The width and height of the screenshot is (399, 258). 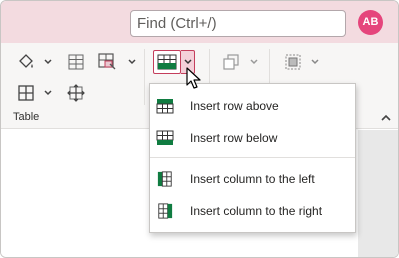 I want to click on borders-icon, so click(x=26, y=93).